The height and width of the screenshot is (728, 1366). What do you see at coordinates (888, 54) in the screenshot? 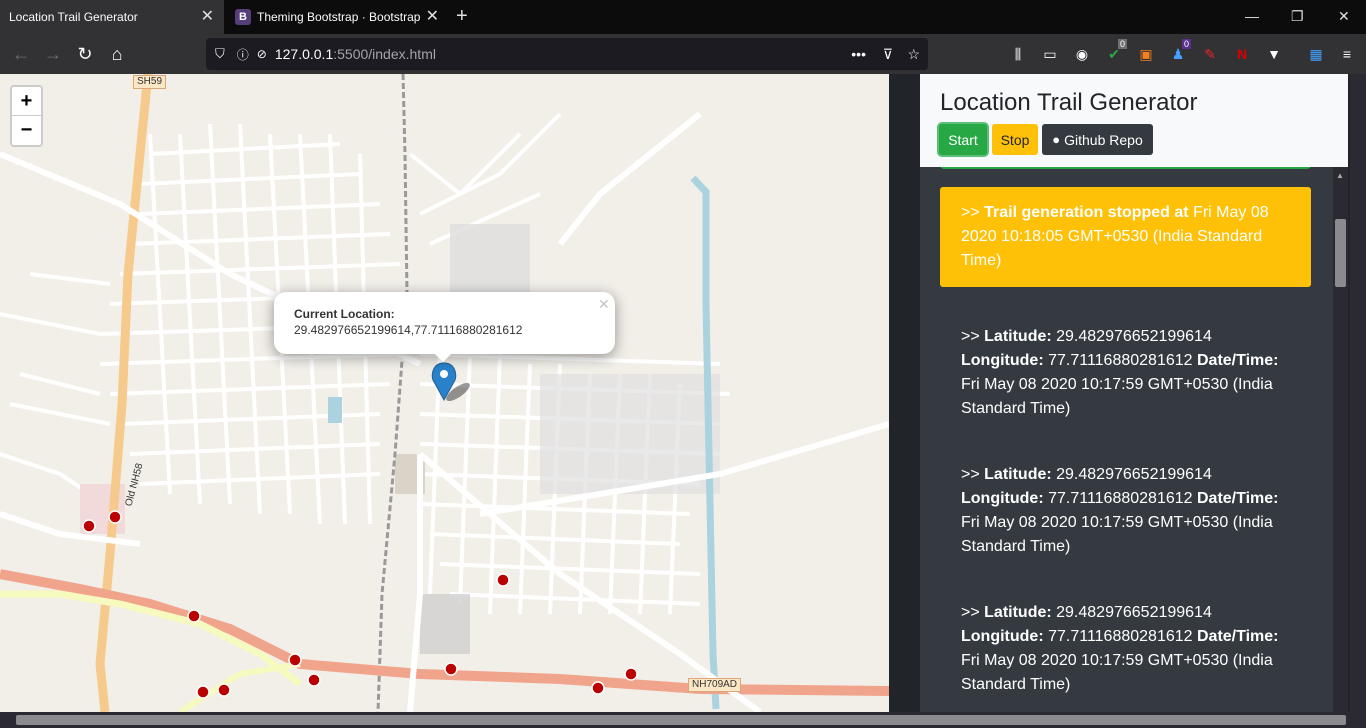
I see `pocket-icon: ⊽` at bounding box center [888, 54].